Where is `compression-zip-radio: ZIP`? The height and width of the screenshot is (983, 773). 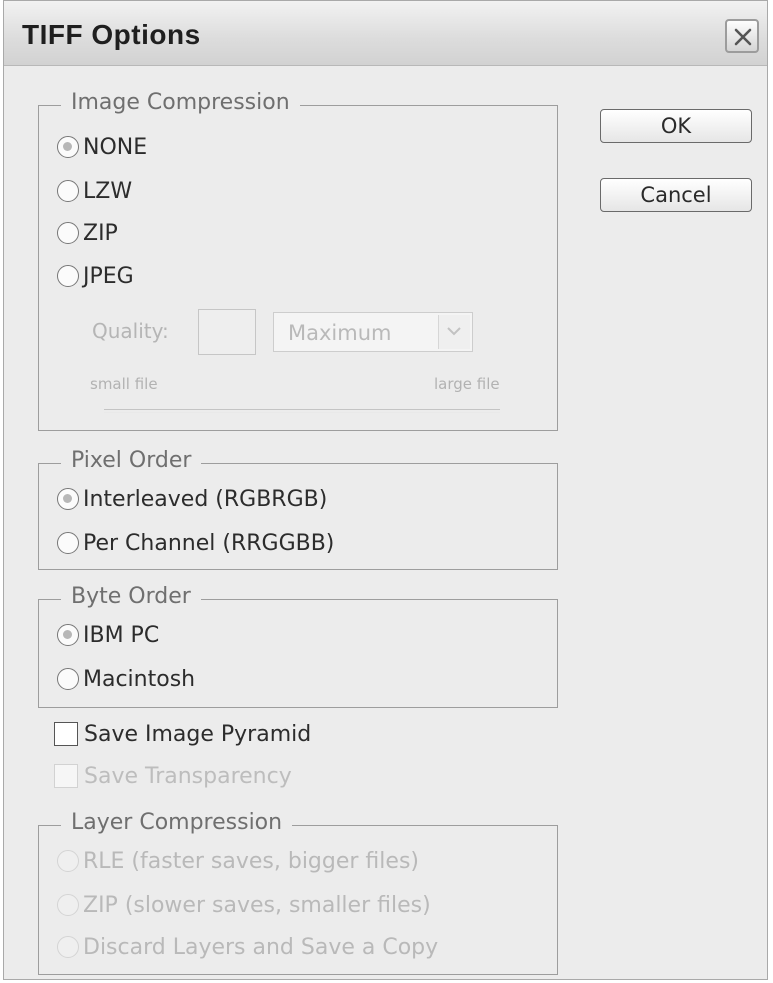 compression-zip-radio: ZIP is located at coordinates (87, 233).